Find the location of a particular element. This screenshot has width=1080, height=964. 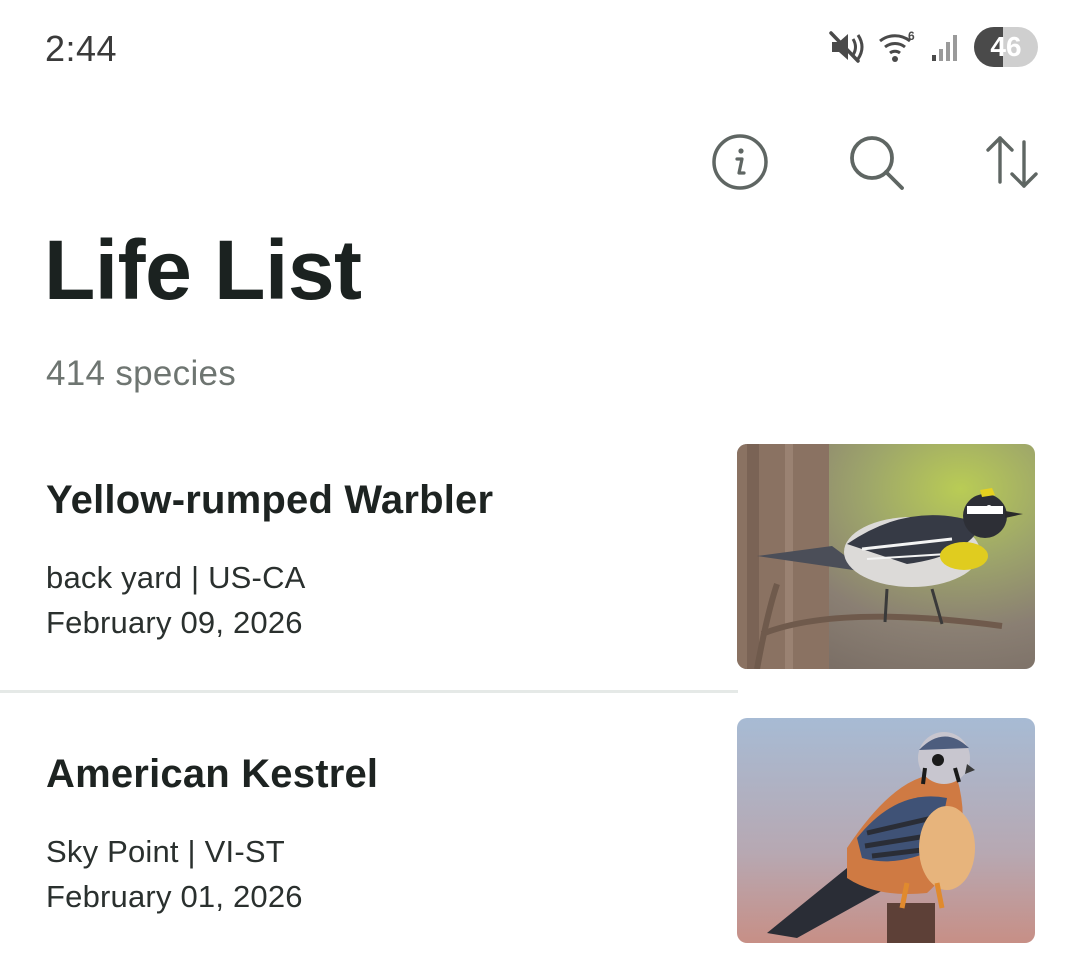

svg-text: 6 is located at coordinates (911, 36).